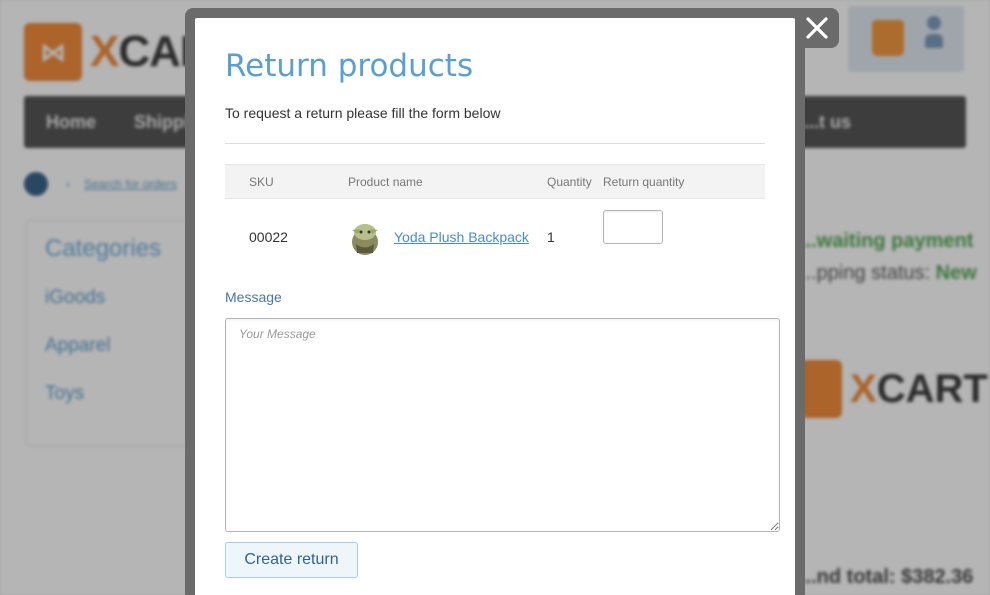 Image resolution: width=990 pixels, height=595 pixels. What do you see at coordinates (684, 237) in the screenshot?
I see `cell-return-quantity` at bounding box center [684, 237].